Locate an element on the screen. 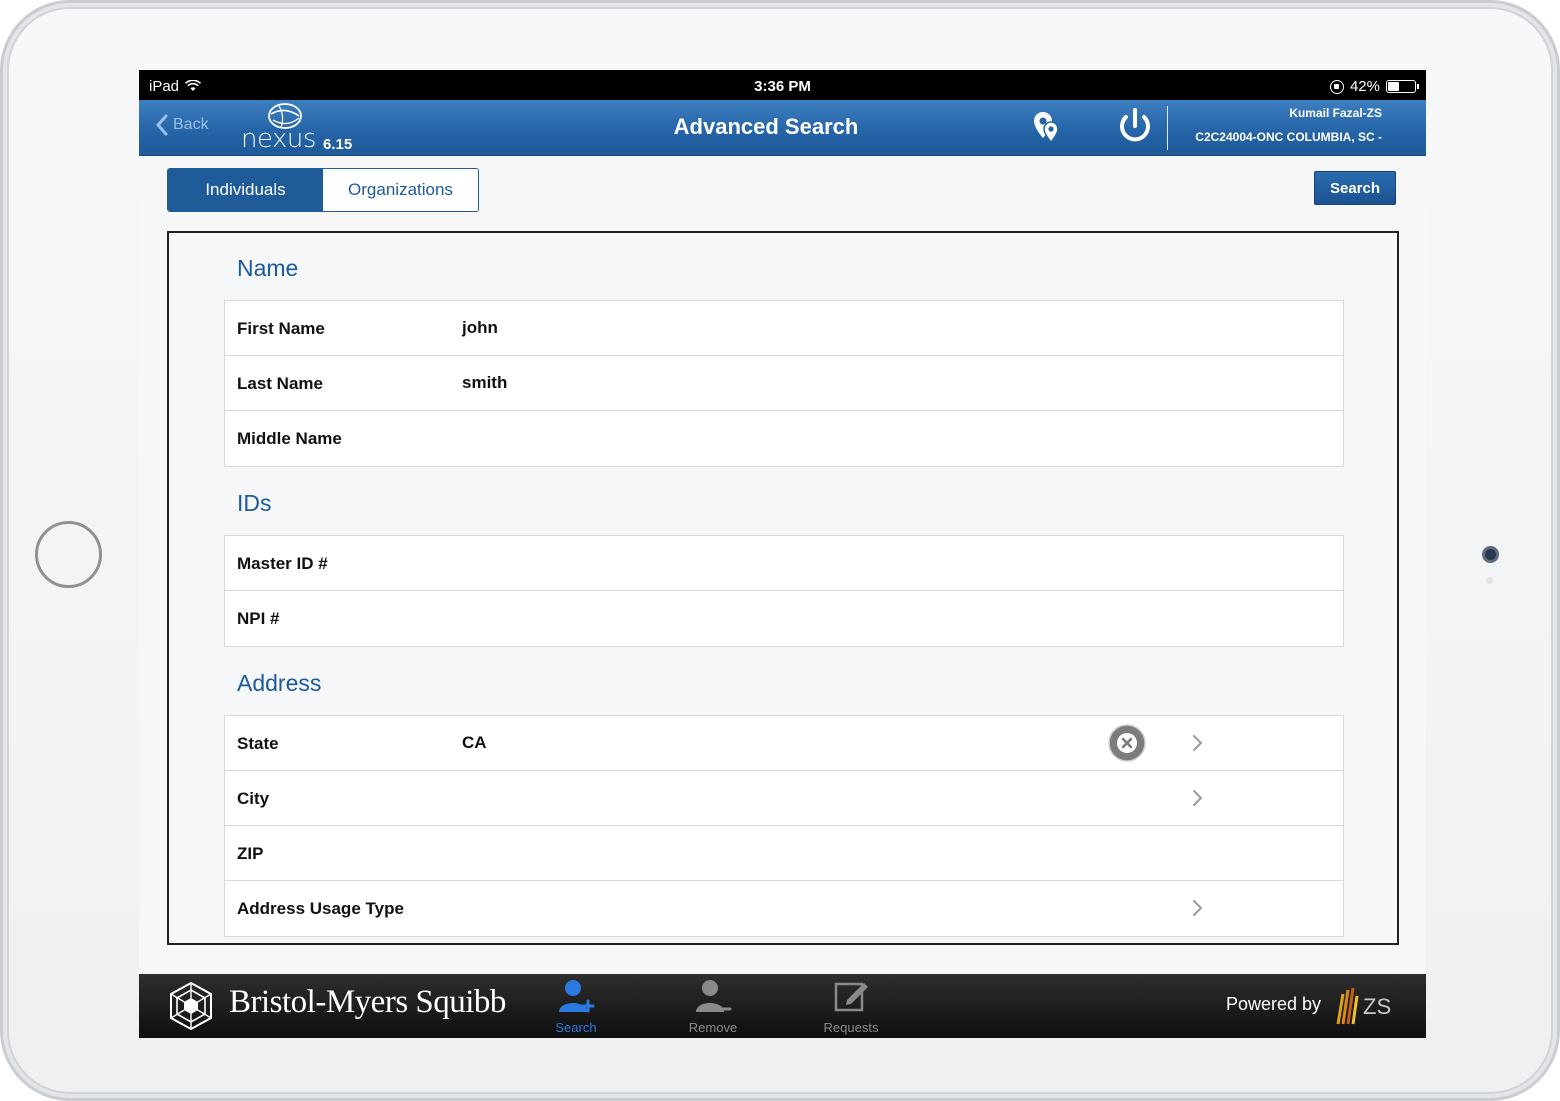 This screenshot has height=1101, width=1560. middle-name-field: Middle Name is located at coordinates (784, 438).